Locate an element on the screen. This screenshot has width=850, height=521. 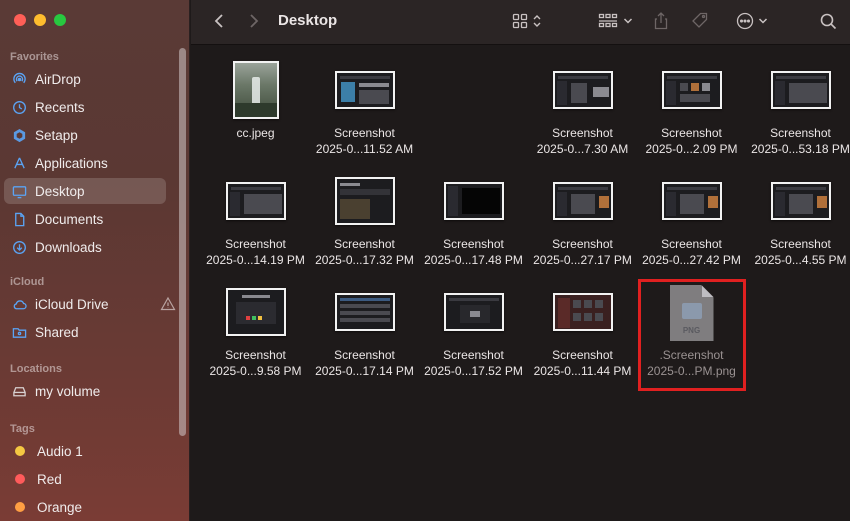
tag-color-dot is located at coordinates (20, 507).